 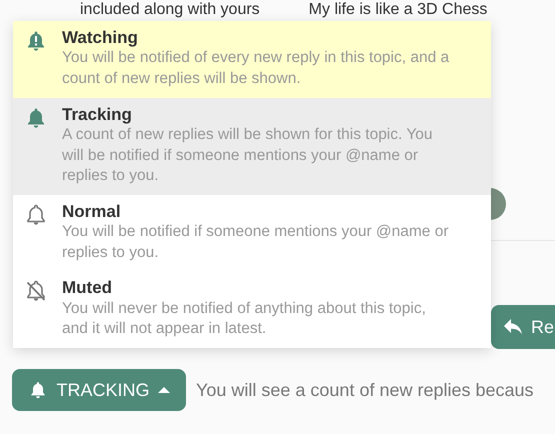 What do you see at coordinates (88, 288) in the screenshot?
I see `option-title: Muted` at bounding box center [88, 288].